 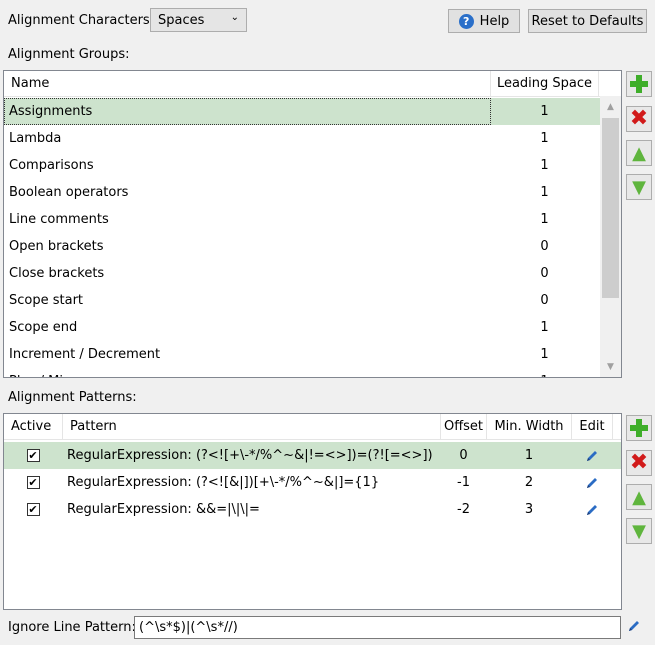 I want to click on ignore-line-pattern-field: (^\s*$)|(^\s*//), so click(x=377, y=627).